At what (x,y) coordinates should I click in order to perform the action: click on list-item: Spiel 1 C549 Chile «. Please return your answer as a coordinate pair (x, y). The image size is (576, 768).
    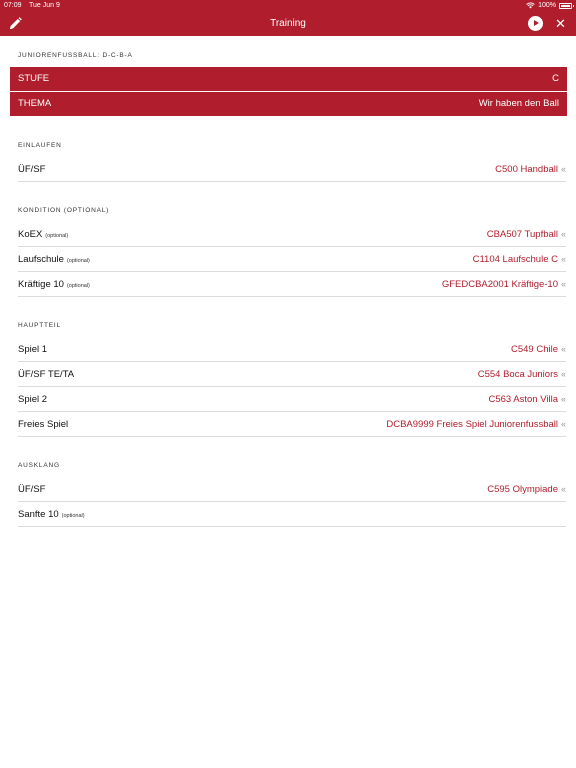
    Looking at the image, I should click on (292, 349).